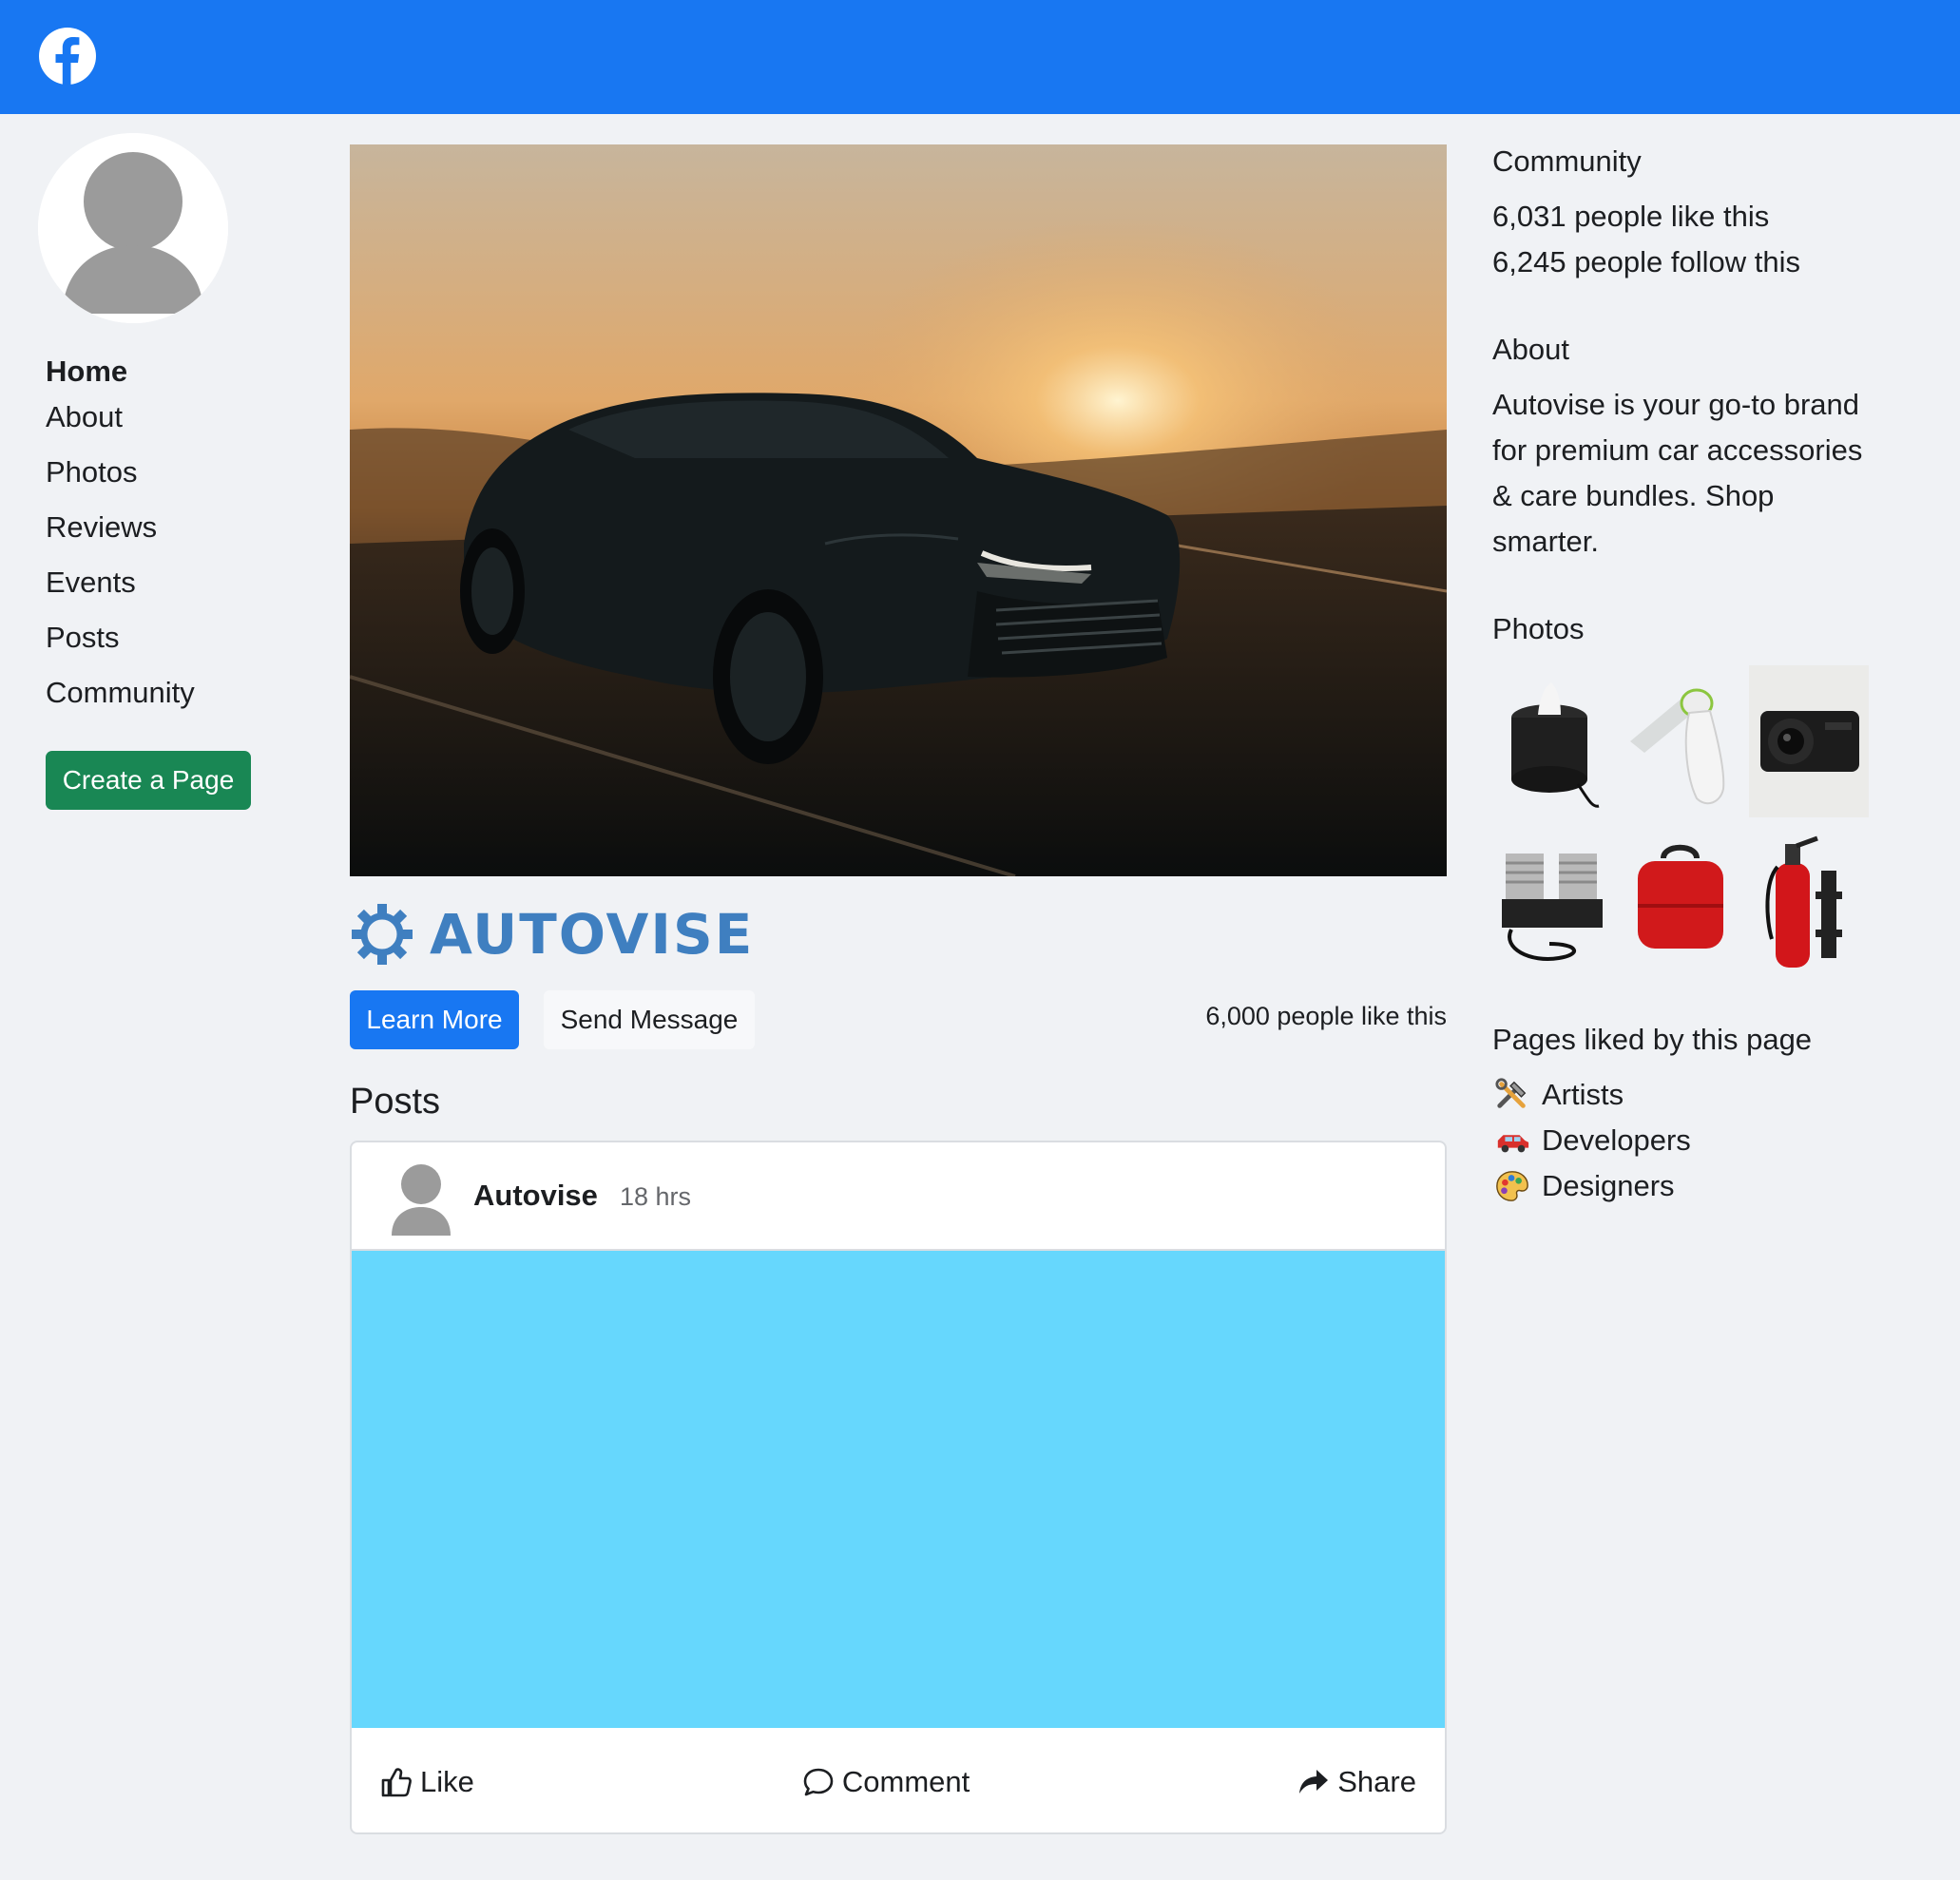 Image resolution: width=1960 pixels, height=1880 pixels. I want to click on share-button: Share, so click(1357, 1782).